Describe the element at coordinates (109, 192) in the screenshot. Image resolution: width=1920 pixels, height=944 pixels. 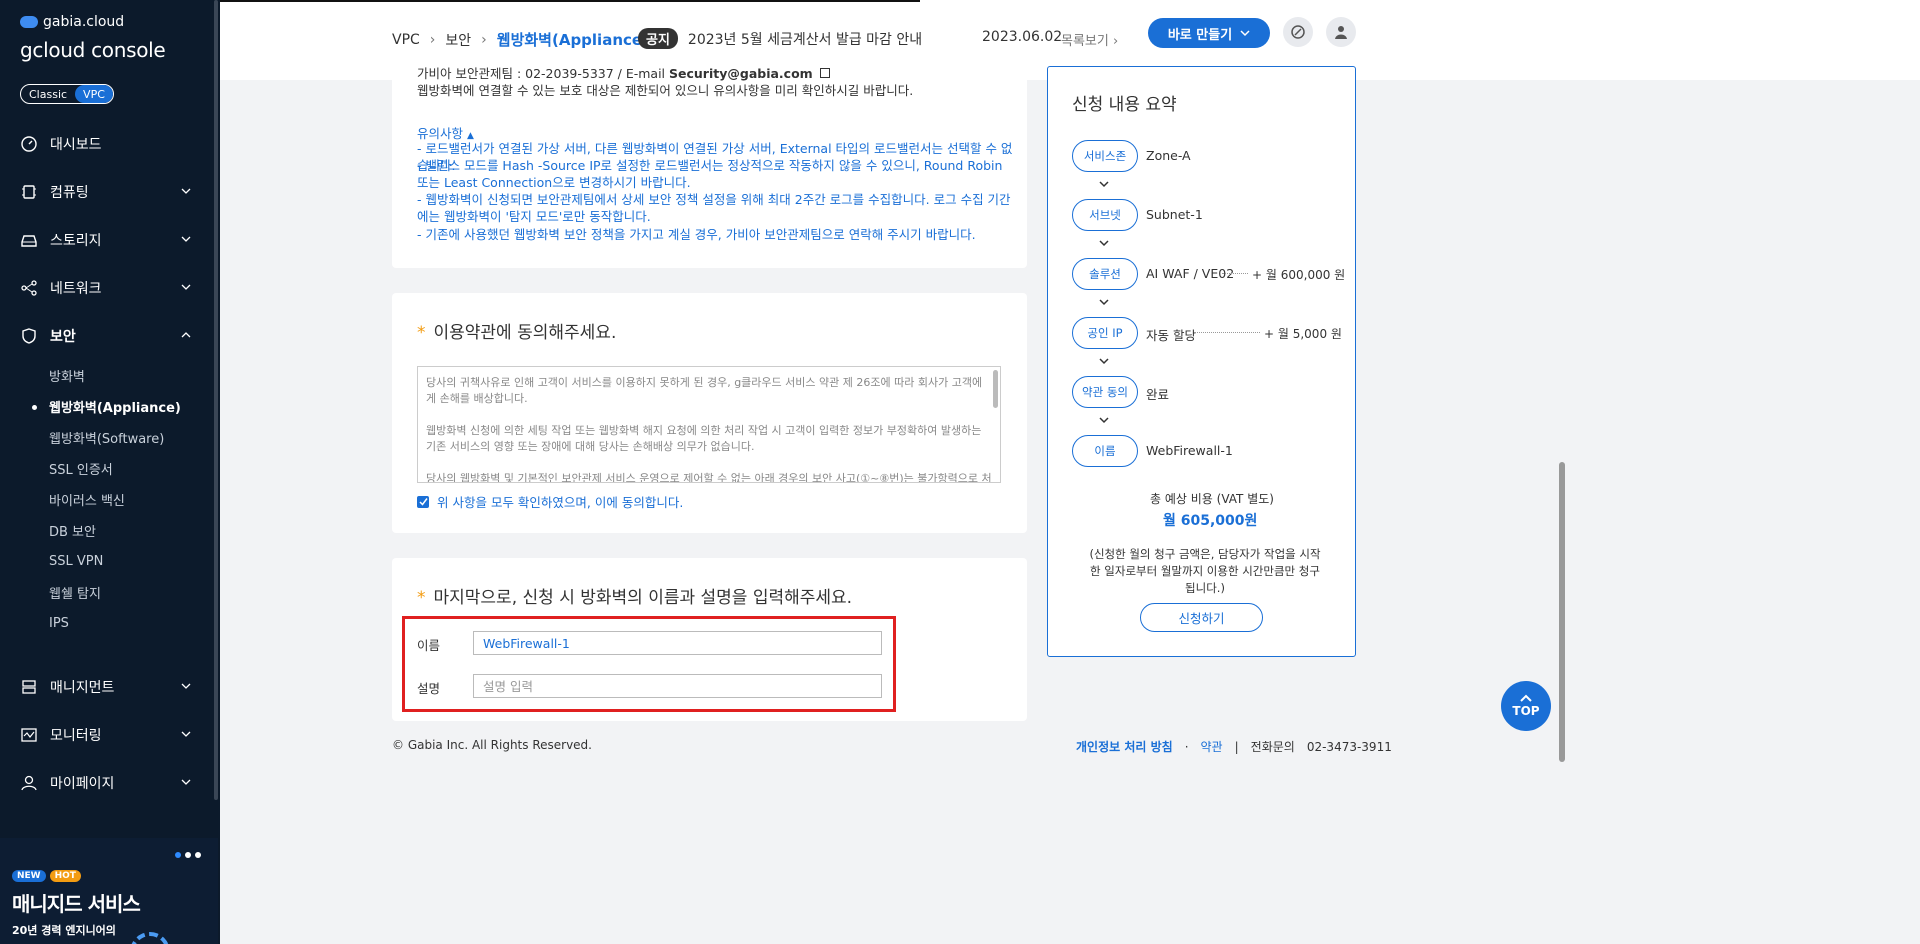
I see `sidebar-item-computing: 컴퓨팅` at that location.